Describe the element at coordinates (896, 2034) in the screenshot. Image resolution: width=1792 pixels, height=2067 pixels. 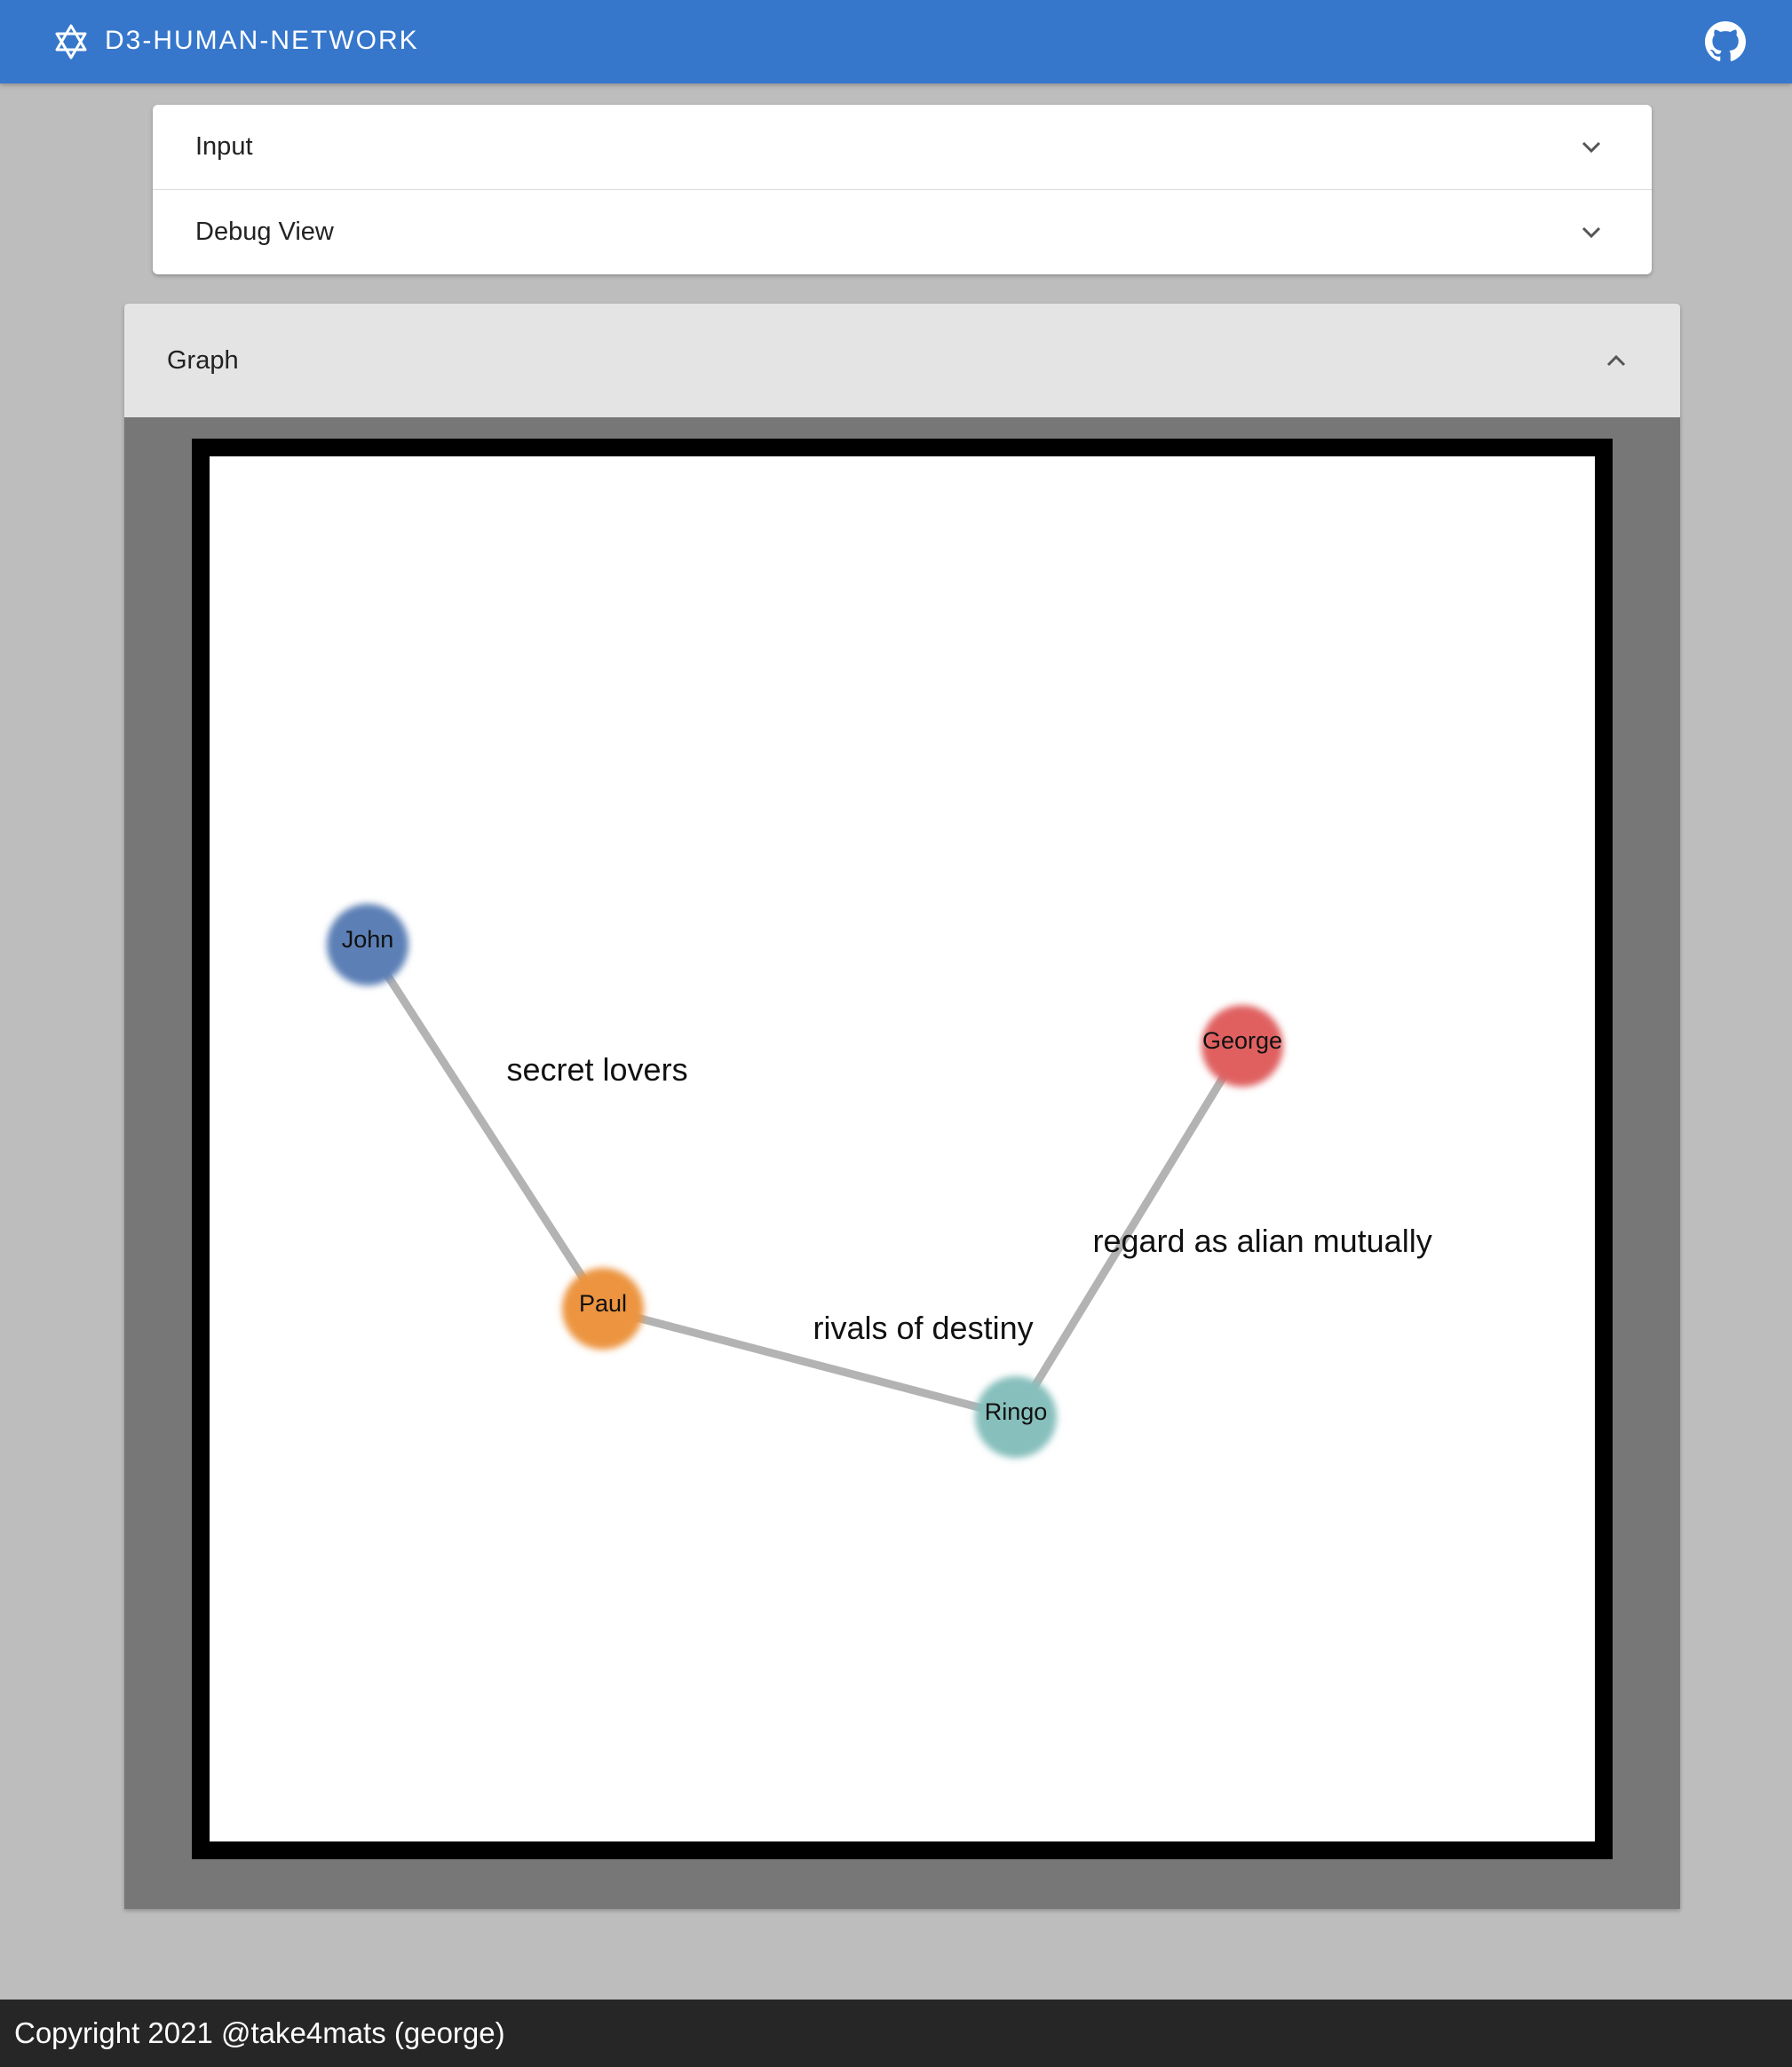
I see `footer: Copyright 2021 @take4mats (george)` at that location.